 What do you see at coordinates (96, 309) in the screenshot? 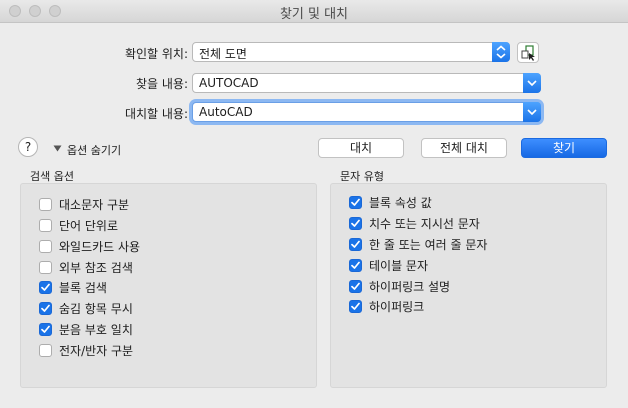
I see `checkbox-label: 숨김 항목 무시` at bounding box center [96, 309].